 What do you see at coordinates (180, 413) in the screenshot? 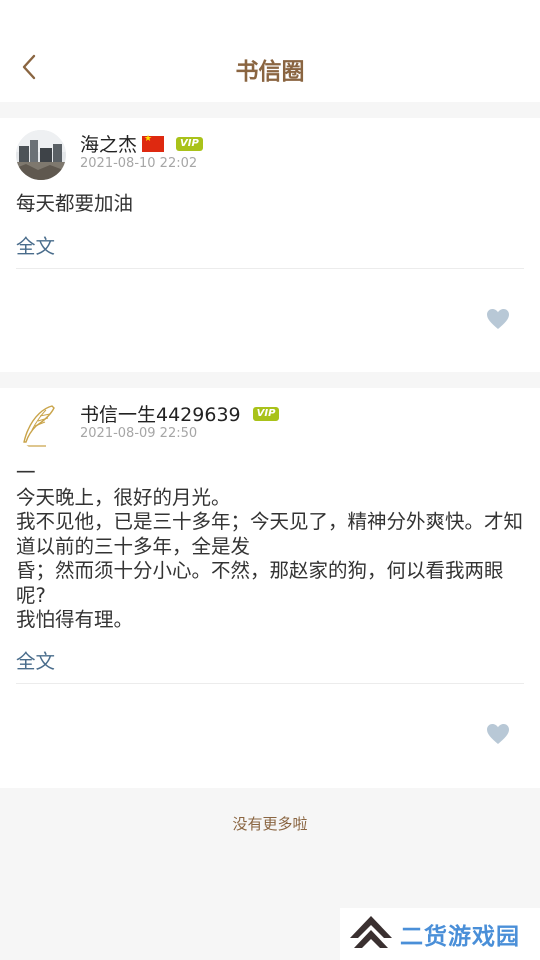
I see `username: 书信一生4429639 VIP` at bounding box center [180, 413].